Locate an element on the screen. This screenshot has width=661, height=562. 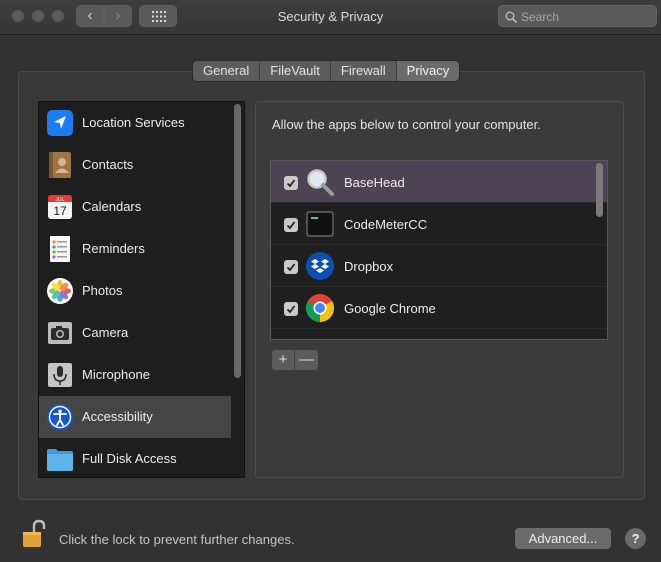
app-label: BaseHead is located at coordinates (374, 182).